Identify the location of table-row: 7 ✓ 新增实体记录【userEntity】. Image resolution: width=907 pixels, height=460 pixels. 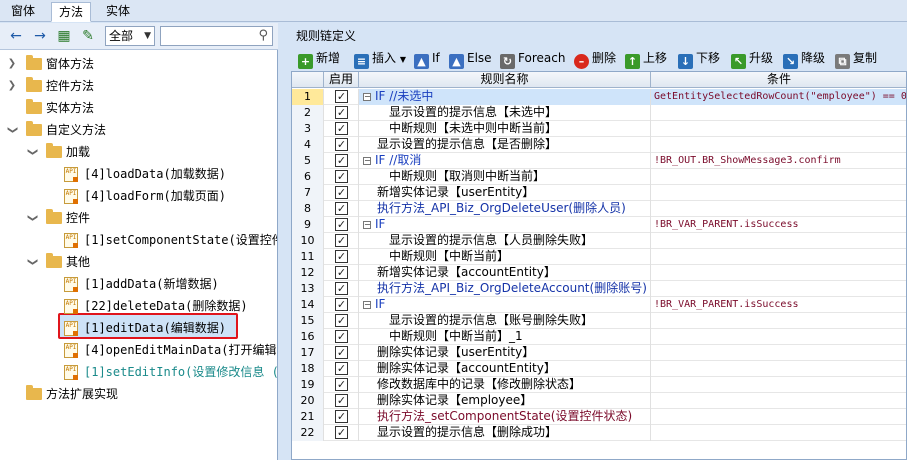
(599, 193).